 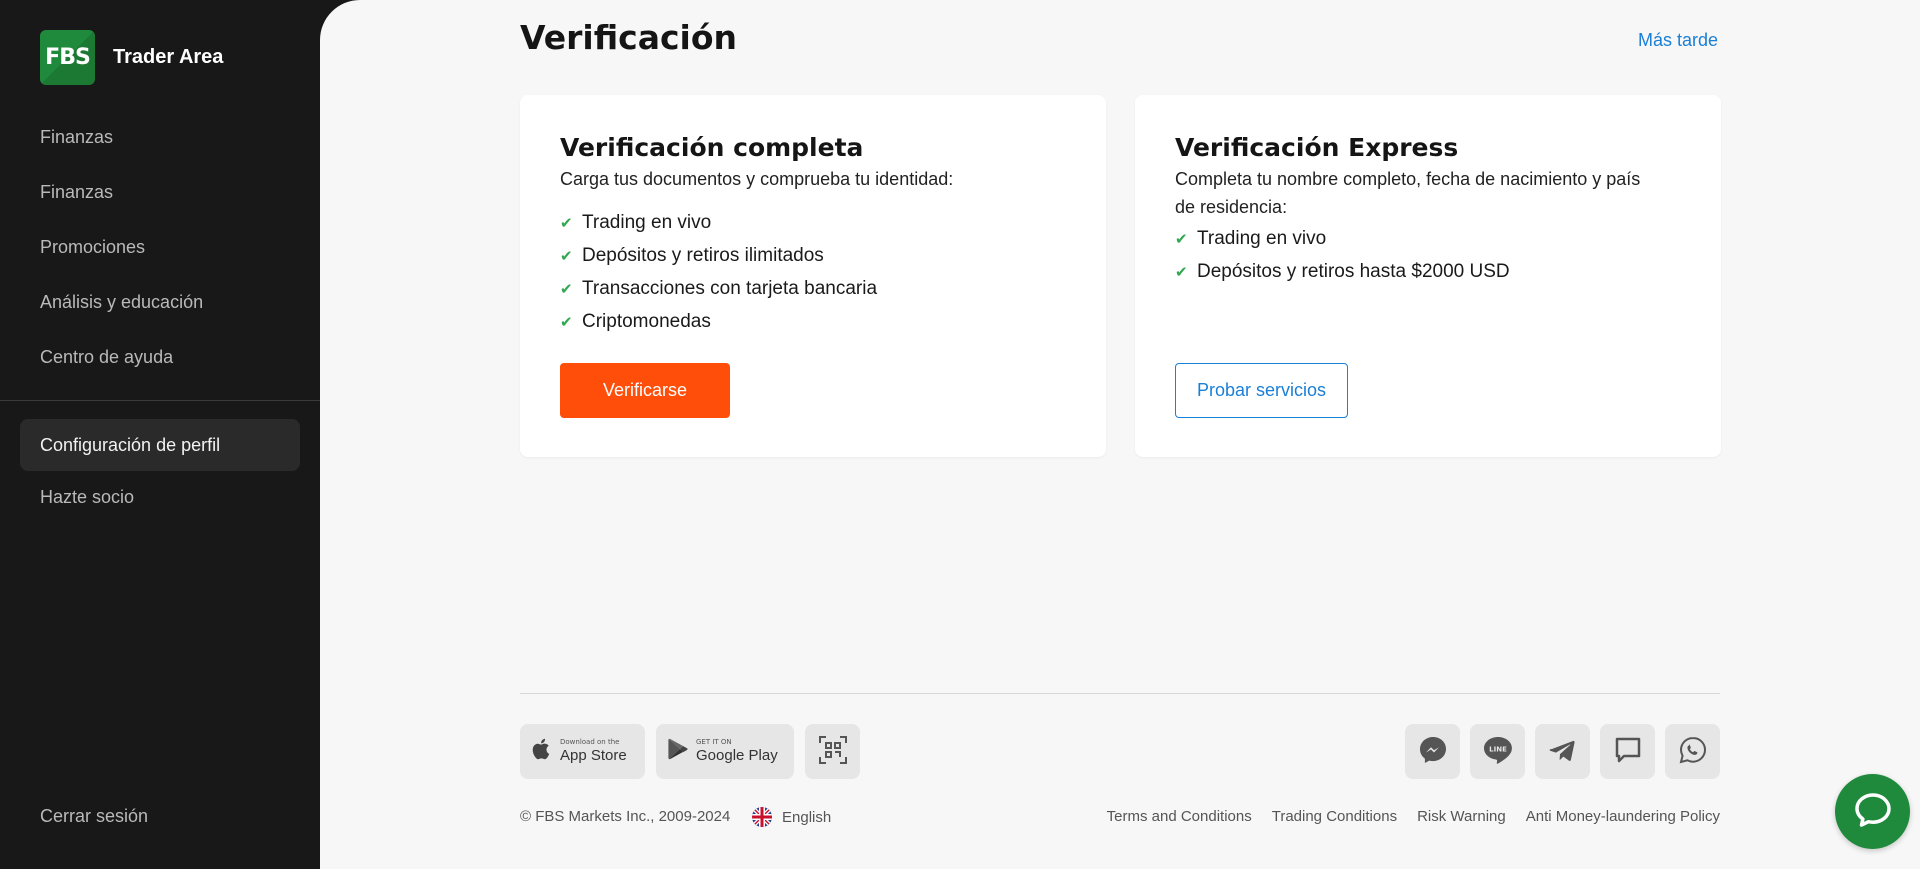 I want to click on chat-button, so click(x=1627, y=751).